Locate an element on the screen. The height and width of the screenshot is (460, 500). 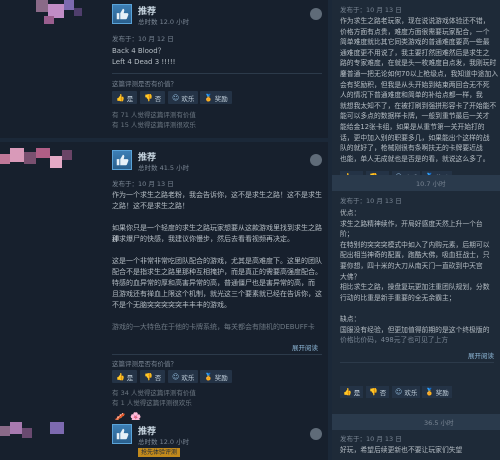
review-body-line: 简单难度就比其它同类游戏的普通难度要高一些最 is located at coordinates (415, 42).